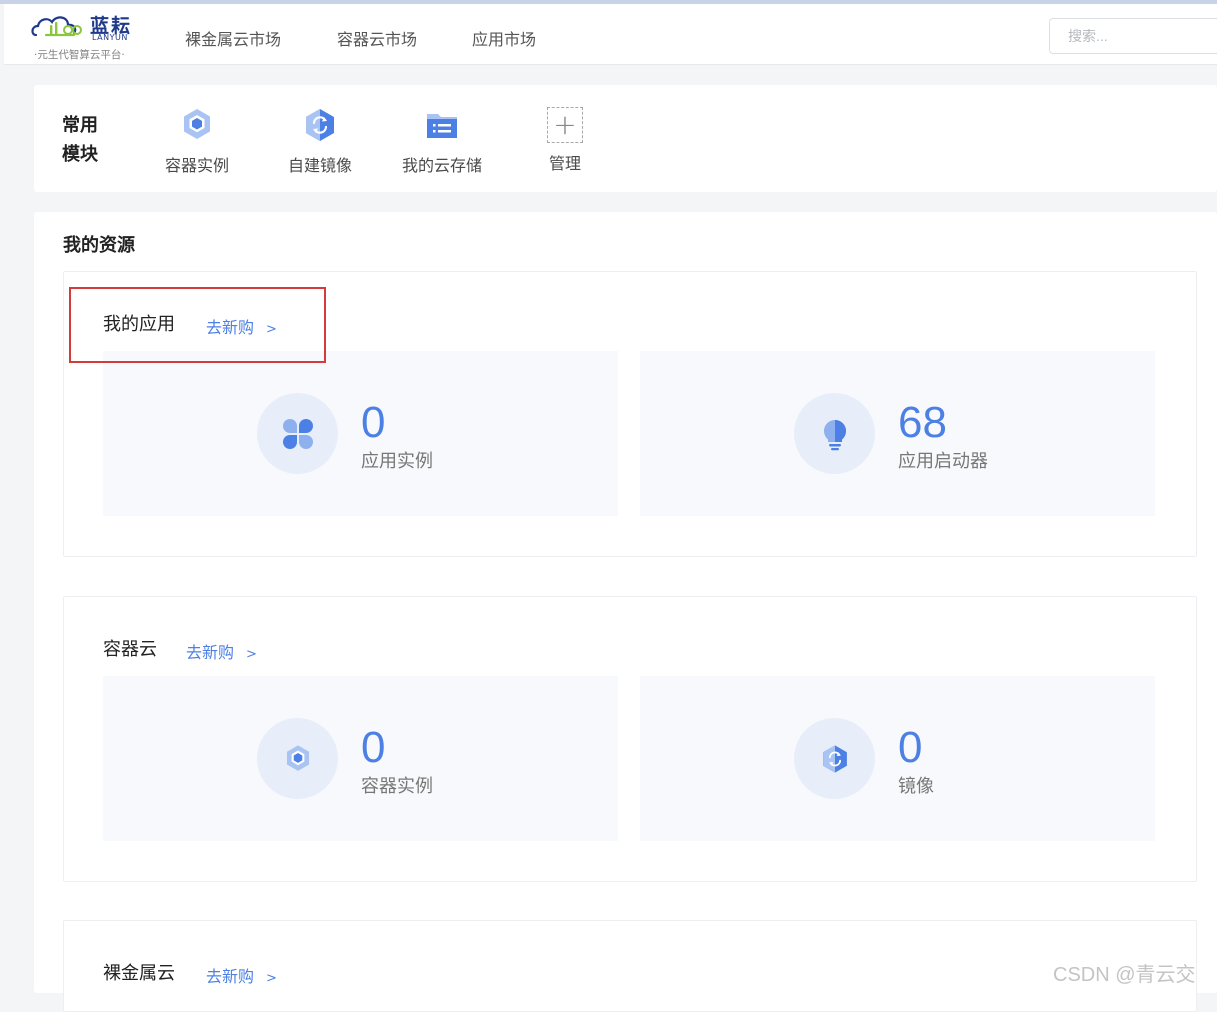  I want to click on stat-tile-app-instances: 0 应用实例, so click(360, 433).